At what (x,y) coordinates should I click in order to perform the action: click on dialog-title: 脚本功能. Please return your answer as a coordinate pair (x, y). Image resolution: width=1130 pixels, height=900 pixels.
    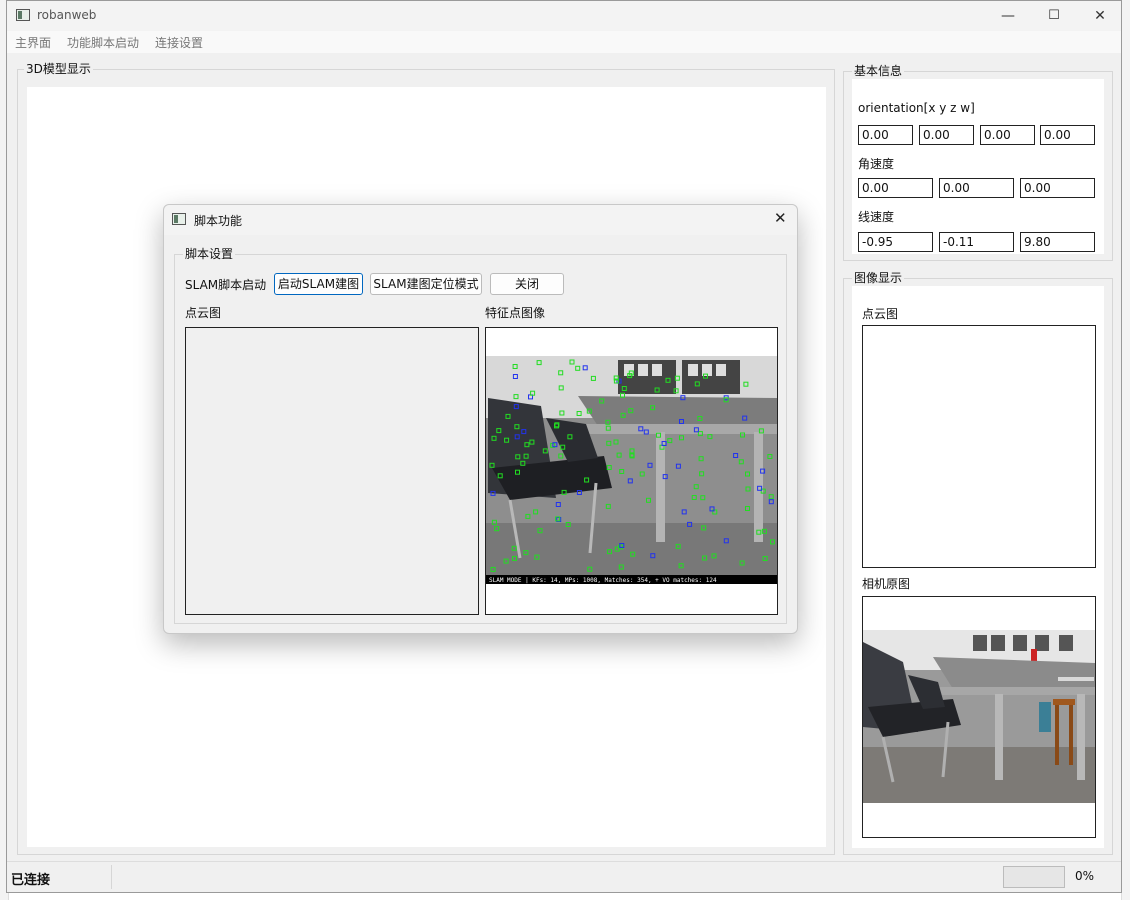
    Looking at the image, I should click on (218, 221).